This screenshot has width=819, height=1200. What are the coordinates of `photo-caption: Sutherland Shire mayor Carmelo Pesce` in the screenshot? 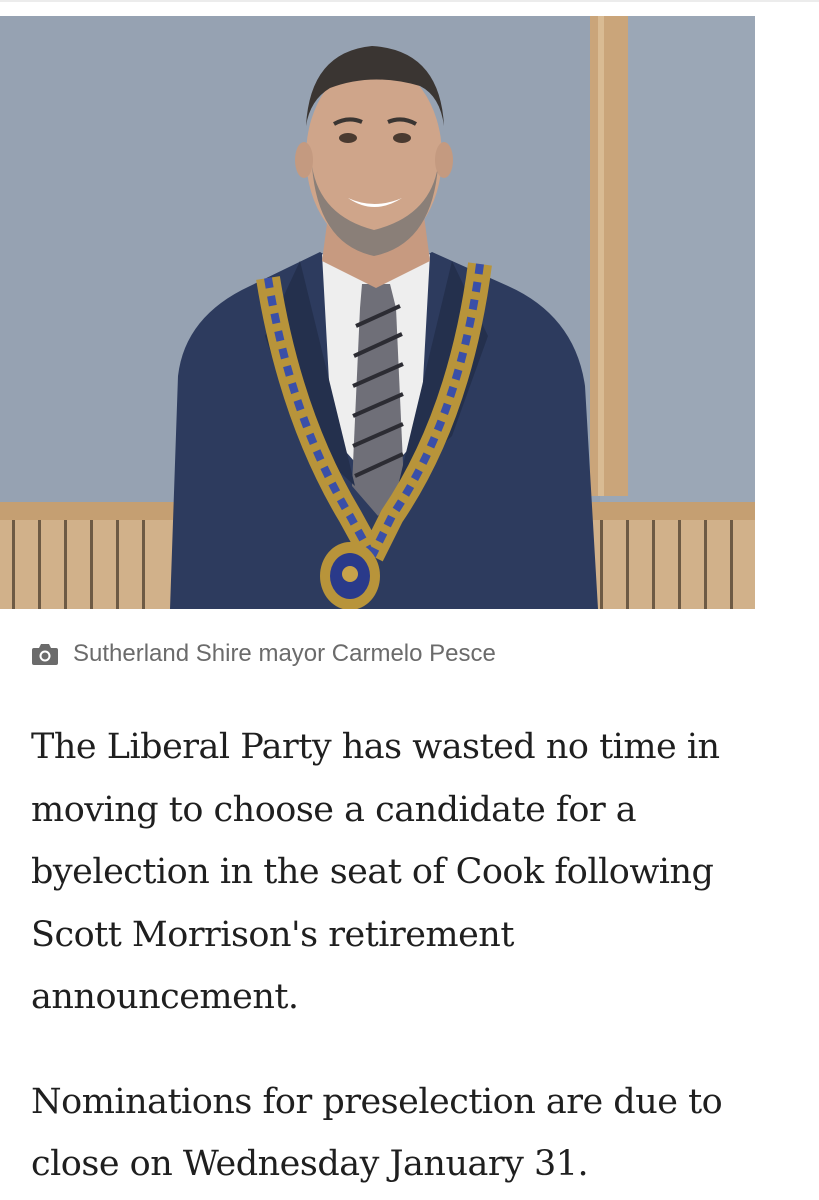 It's located at (263, 654).